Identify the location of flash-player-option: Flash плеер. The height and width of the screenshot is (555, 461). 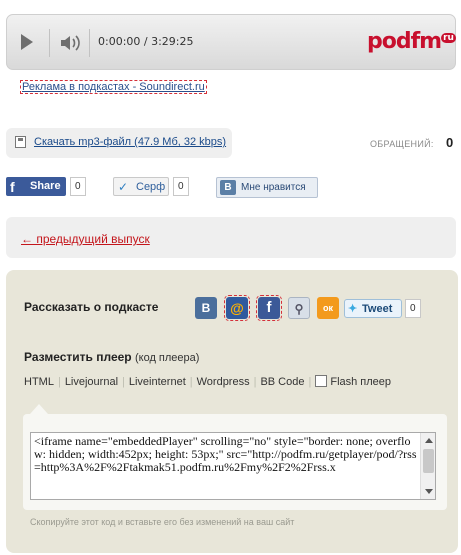
(353, 381).